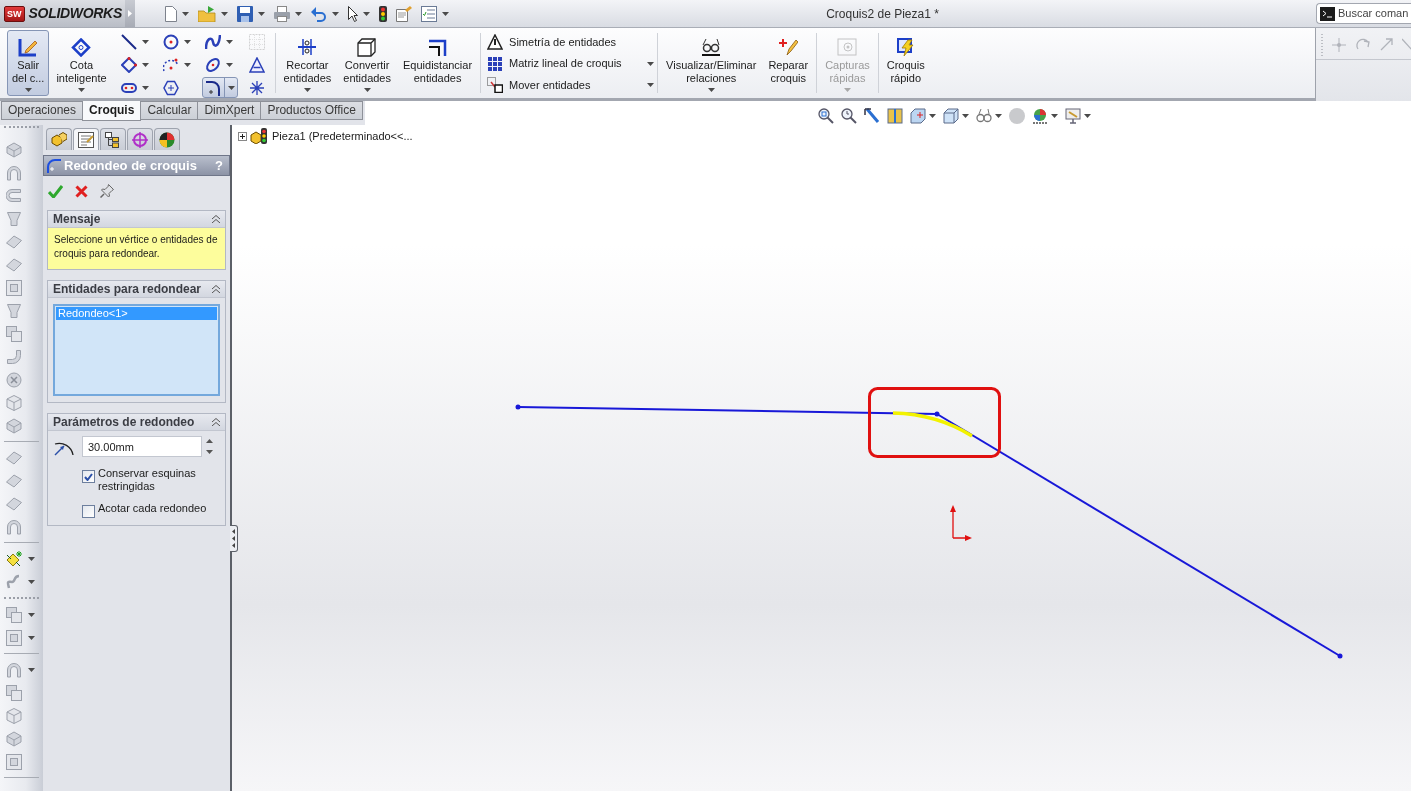  Describe the element at coordinates (170, 41) in the screenshot. I see `circle-icon` at that location.